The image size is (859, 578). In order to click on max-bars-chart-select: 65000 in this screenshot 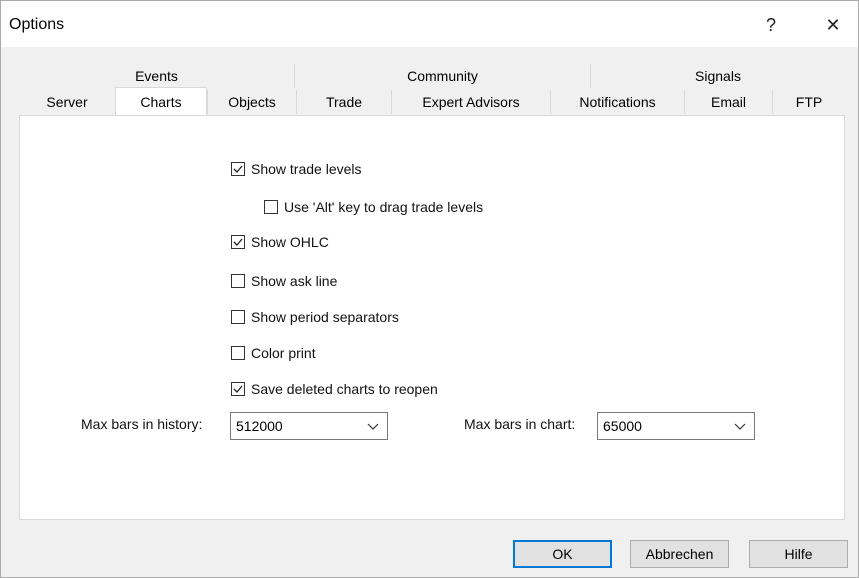, I will do `click(676, 426)`.